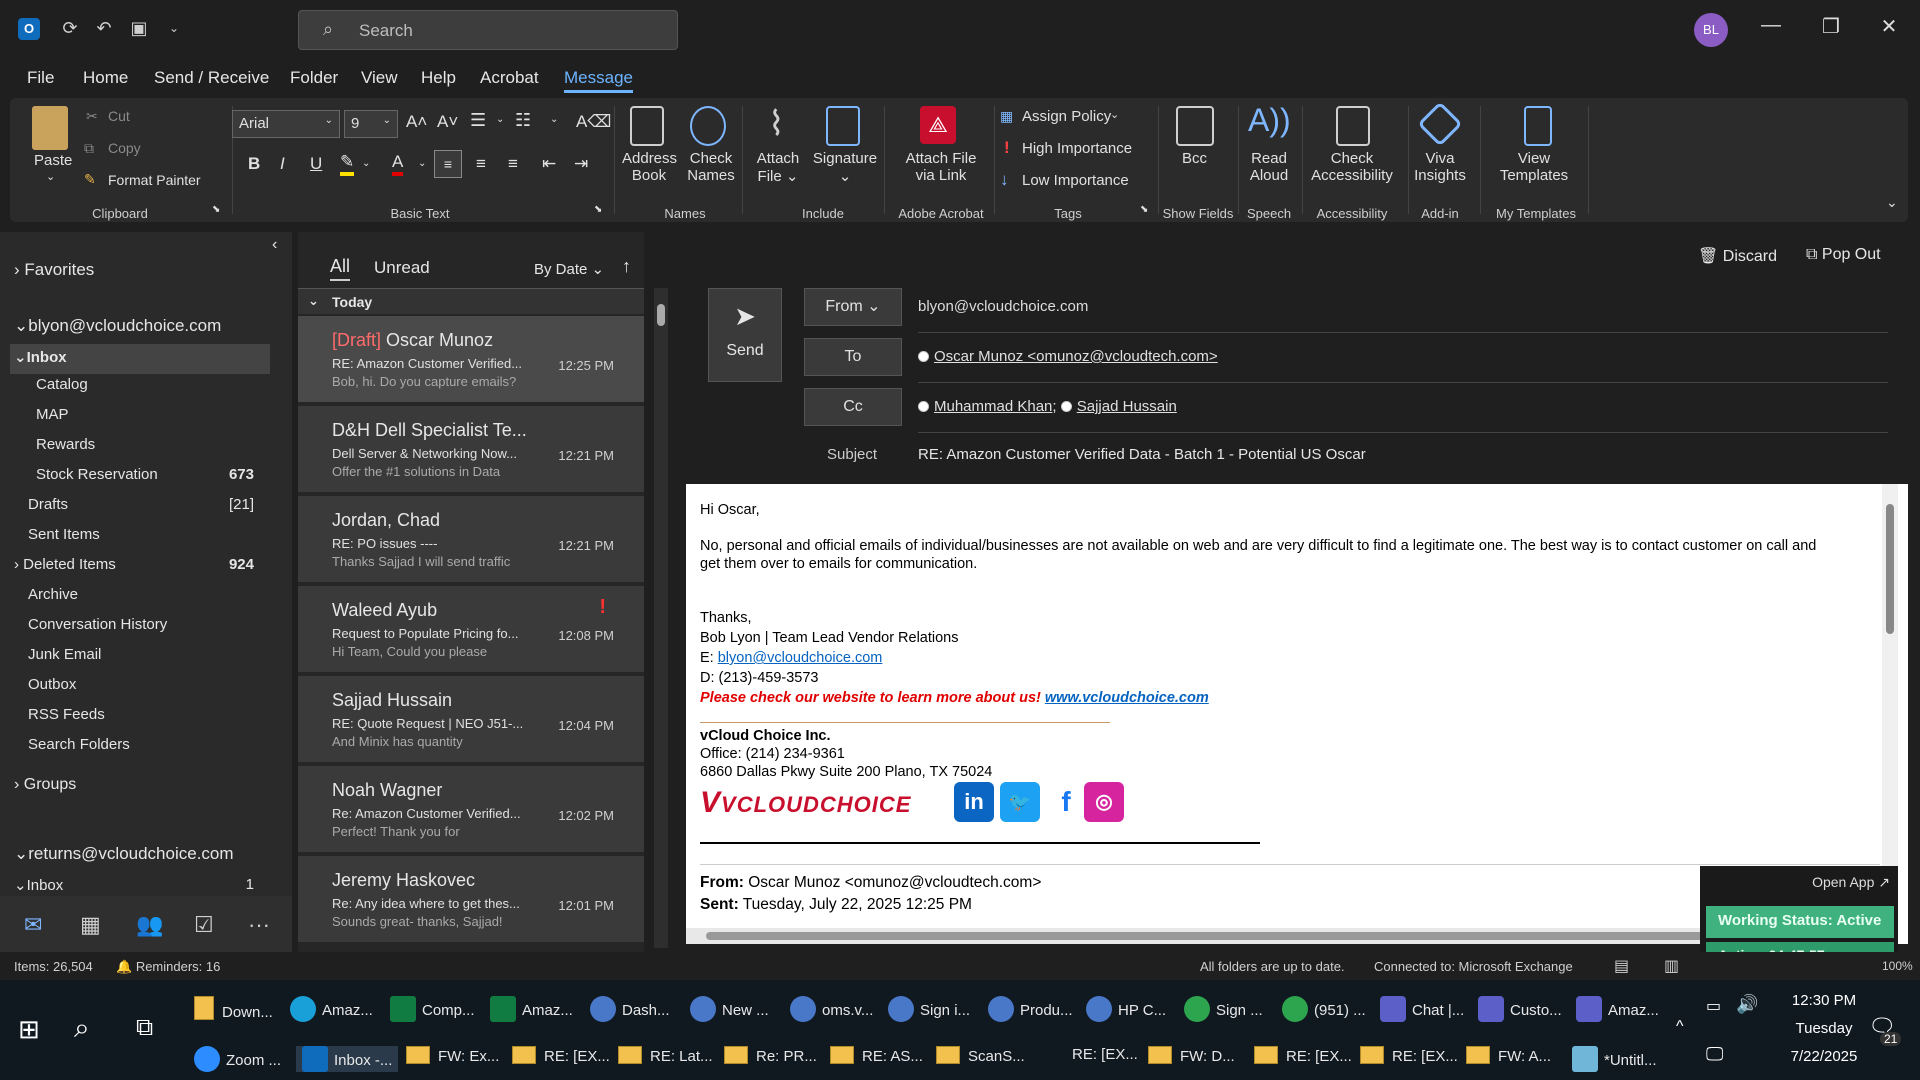 The width and height of the screenshot is (1920, 1080). I want to click on show-hidden-icons-icon: ^, so click(1680, 1027).